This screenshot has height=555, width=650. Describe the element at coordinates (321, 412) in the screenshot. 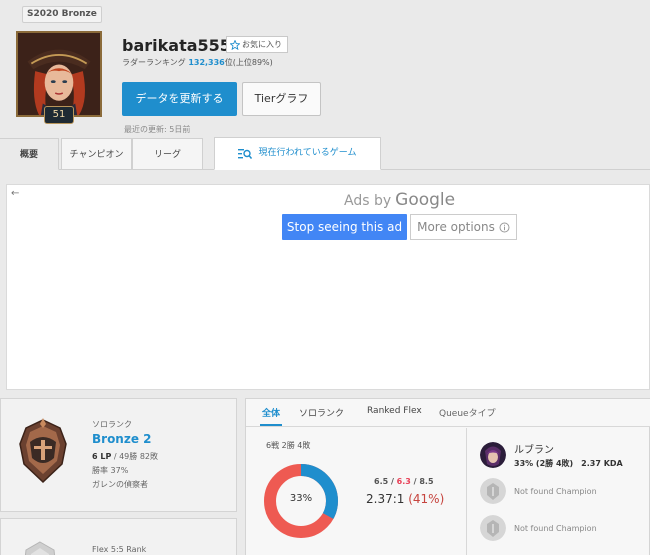

I see `stats-tab-solo: ソロランク` at that location.